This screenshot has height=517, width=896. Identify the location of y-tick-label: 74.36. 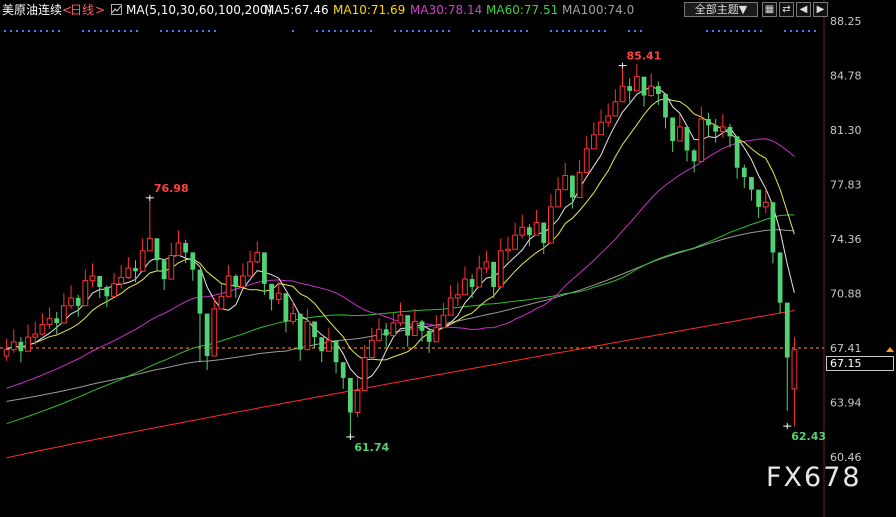
(846, 239).